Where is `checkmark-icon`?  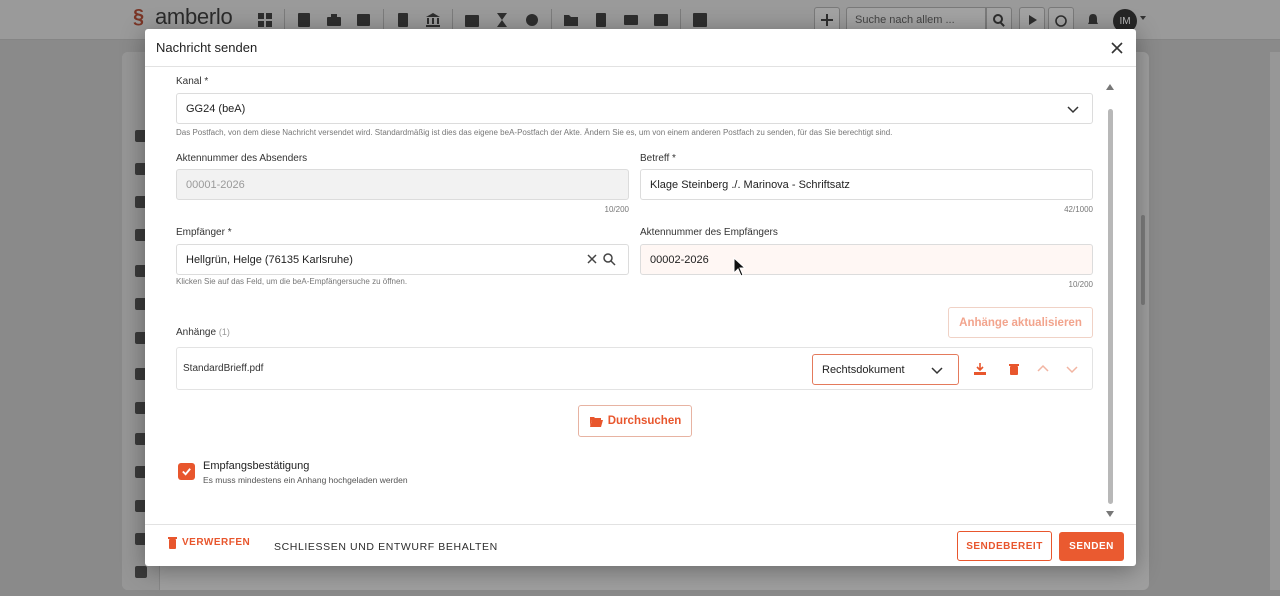 checkmark-icon is located at coordinates (186, 472).